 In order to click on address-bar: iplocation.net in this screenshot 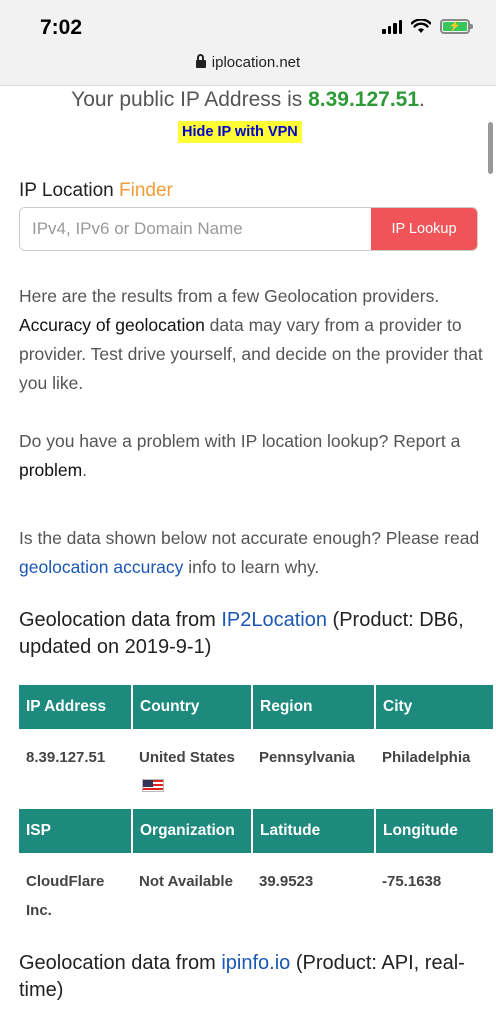, I will do `click(248, 69)`.